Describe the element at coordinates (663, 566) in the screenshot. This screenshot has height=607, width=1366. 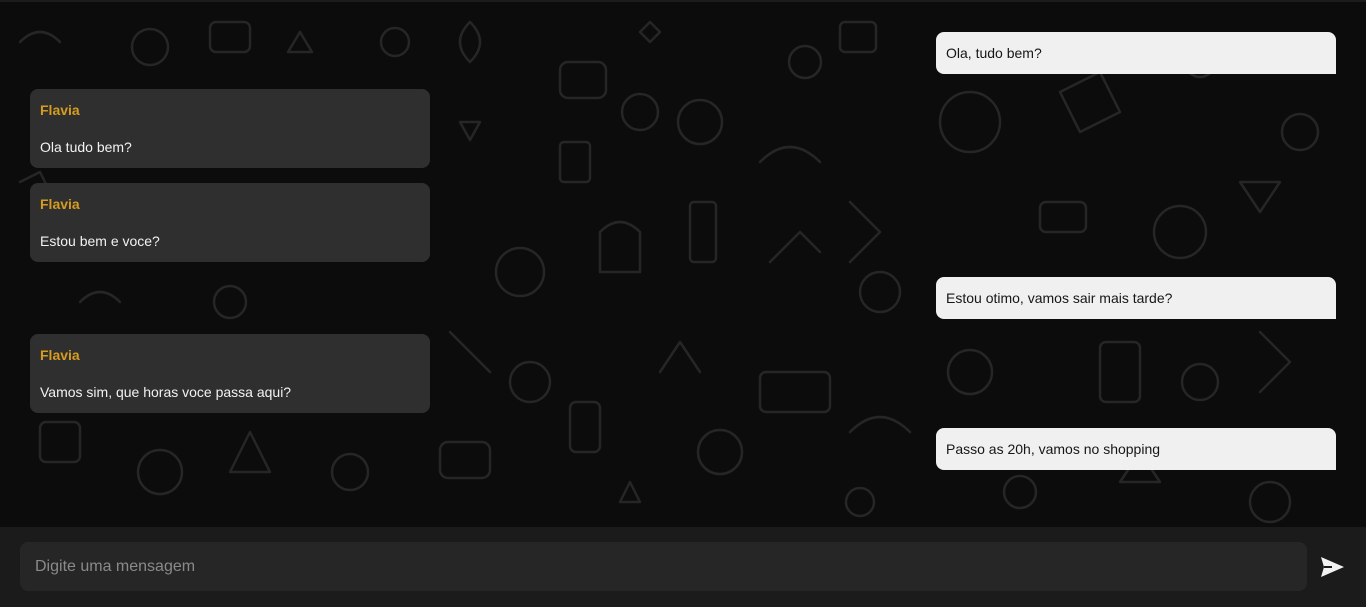
I see `message-input` at that location.